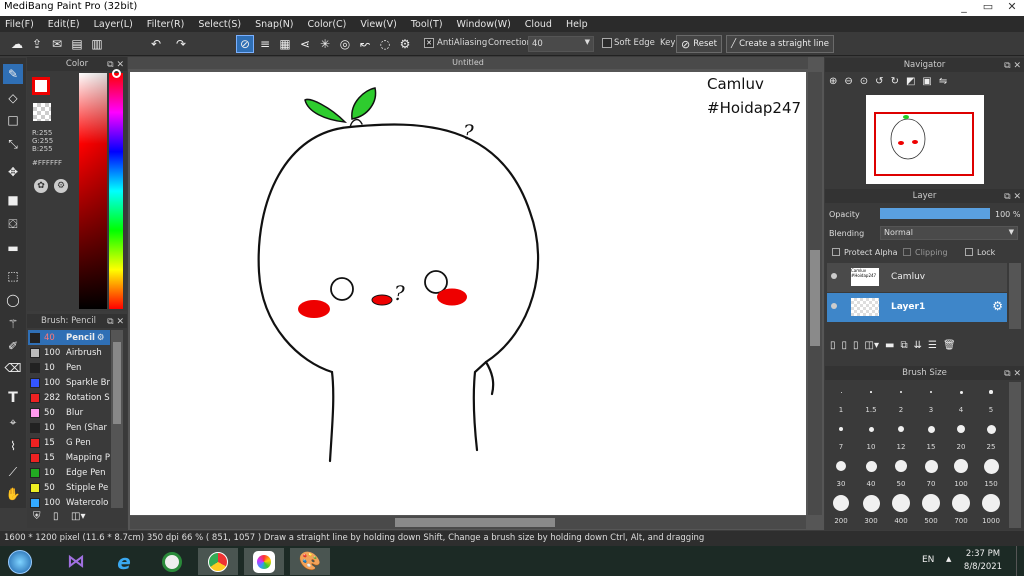 This screenshot has width=1024, height=576. I want to click on vertical-scroll-thumb, so click(815, 298).